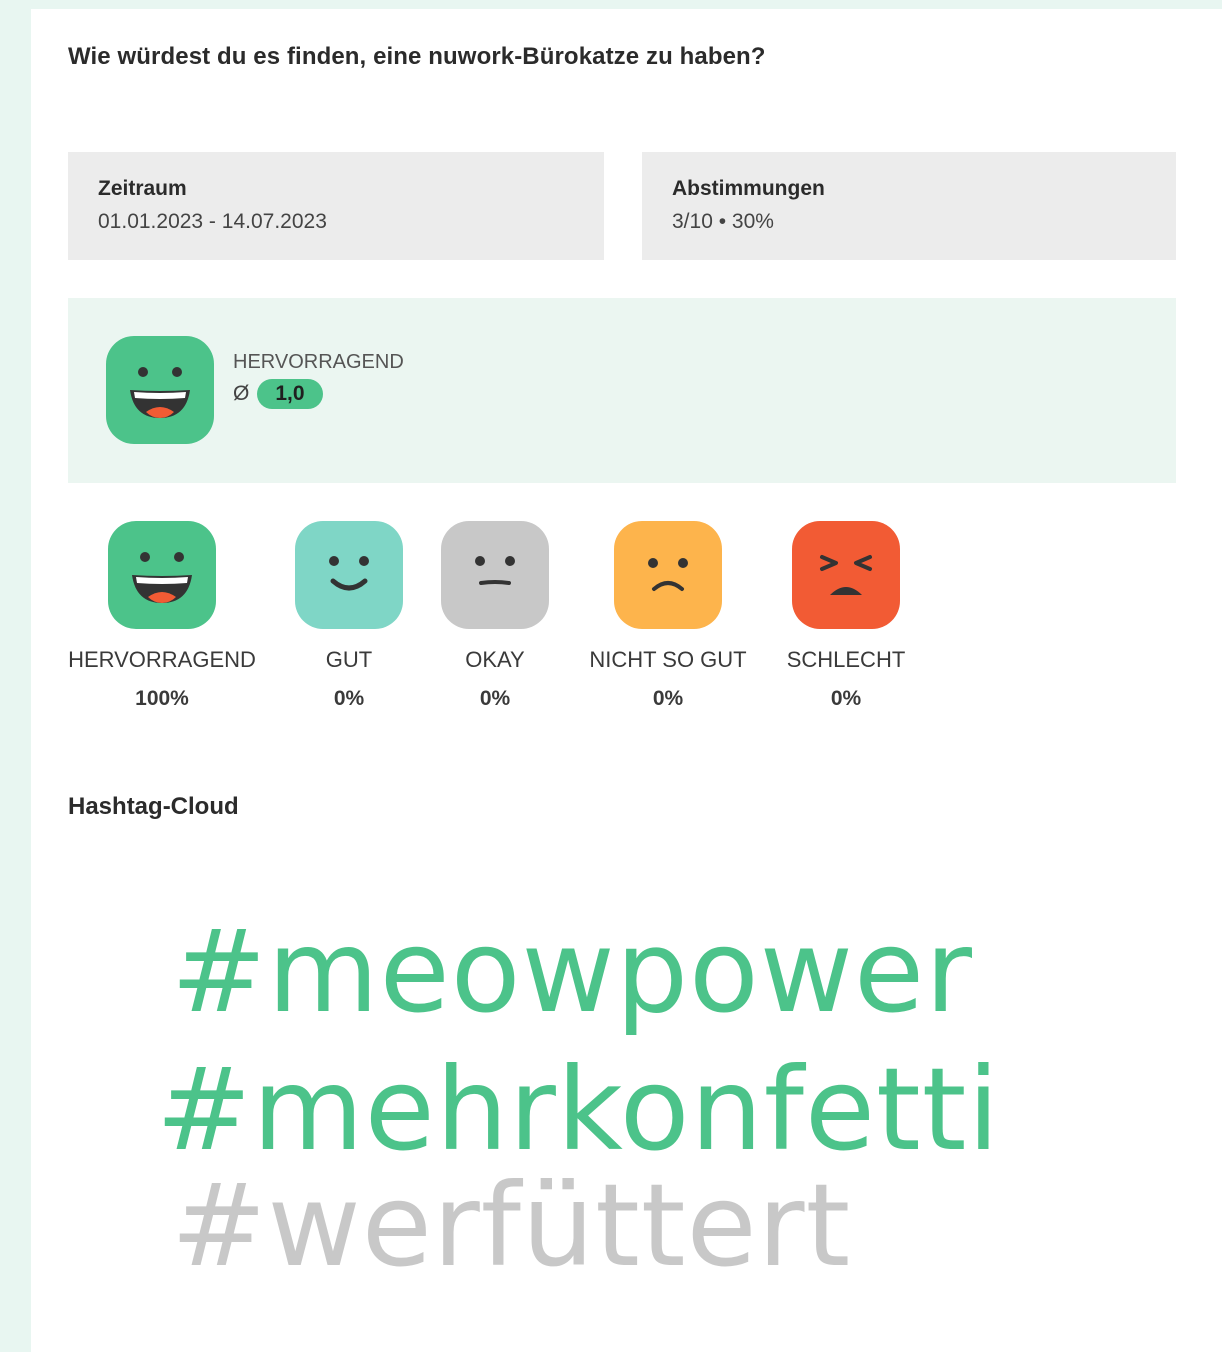 This screenshot has height=1352, width=1222. What do you see at coordinates (162, 659) in the screenshot?
I see `rating-label: HERVORRAGEND` at bounding box center [162, 659].